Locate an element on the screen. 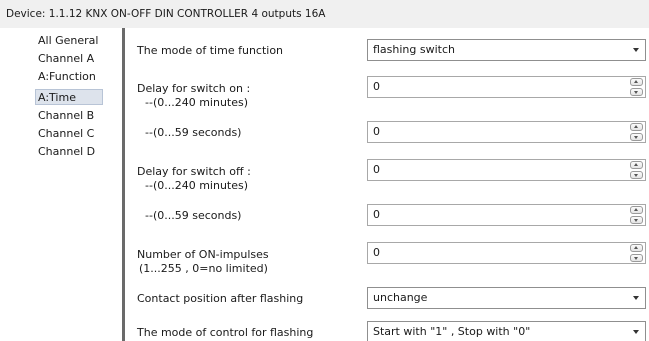 The height and width of the screenshot is (341, 649). sidebar-item-channel-c: Channel C is located at coordinates (68, 134).